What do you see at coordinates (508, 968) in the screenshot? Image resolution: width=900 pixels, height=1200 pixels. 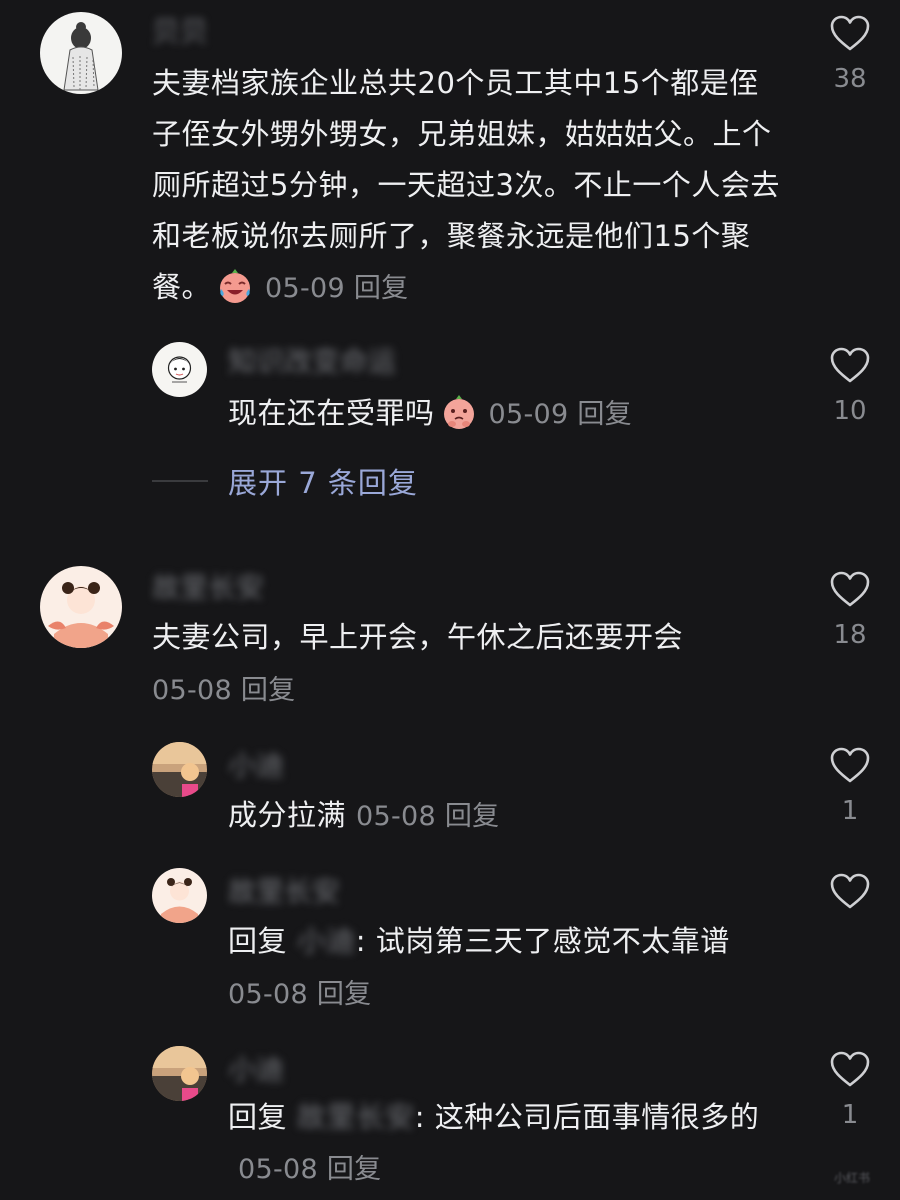 I see `reply-text: 回复 小迪: 试岗第三天了感觉不太靠谱 05-08 回复` at bounding box center [508, 968].